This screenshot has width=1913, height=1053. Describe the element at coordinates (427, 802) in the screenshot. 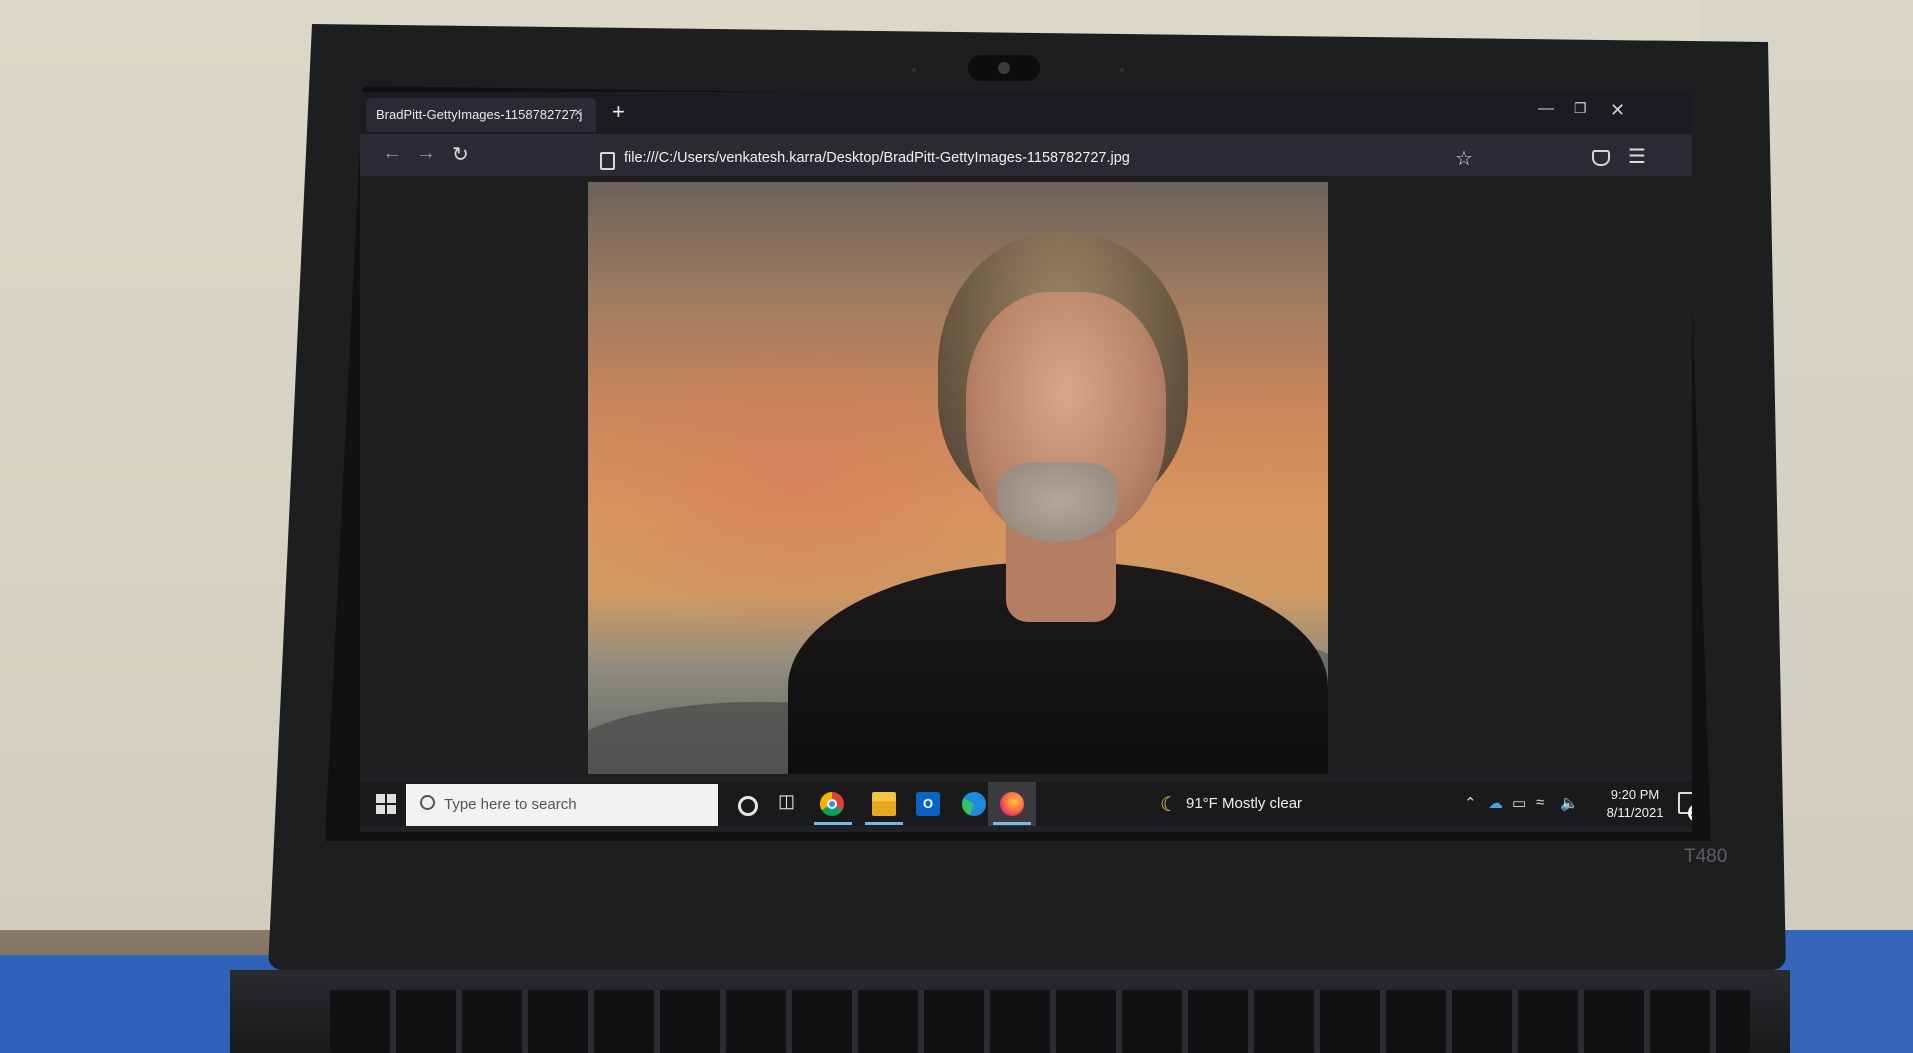

I see `search-icon` at that location.